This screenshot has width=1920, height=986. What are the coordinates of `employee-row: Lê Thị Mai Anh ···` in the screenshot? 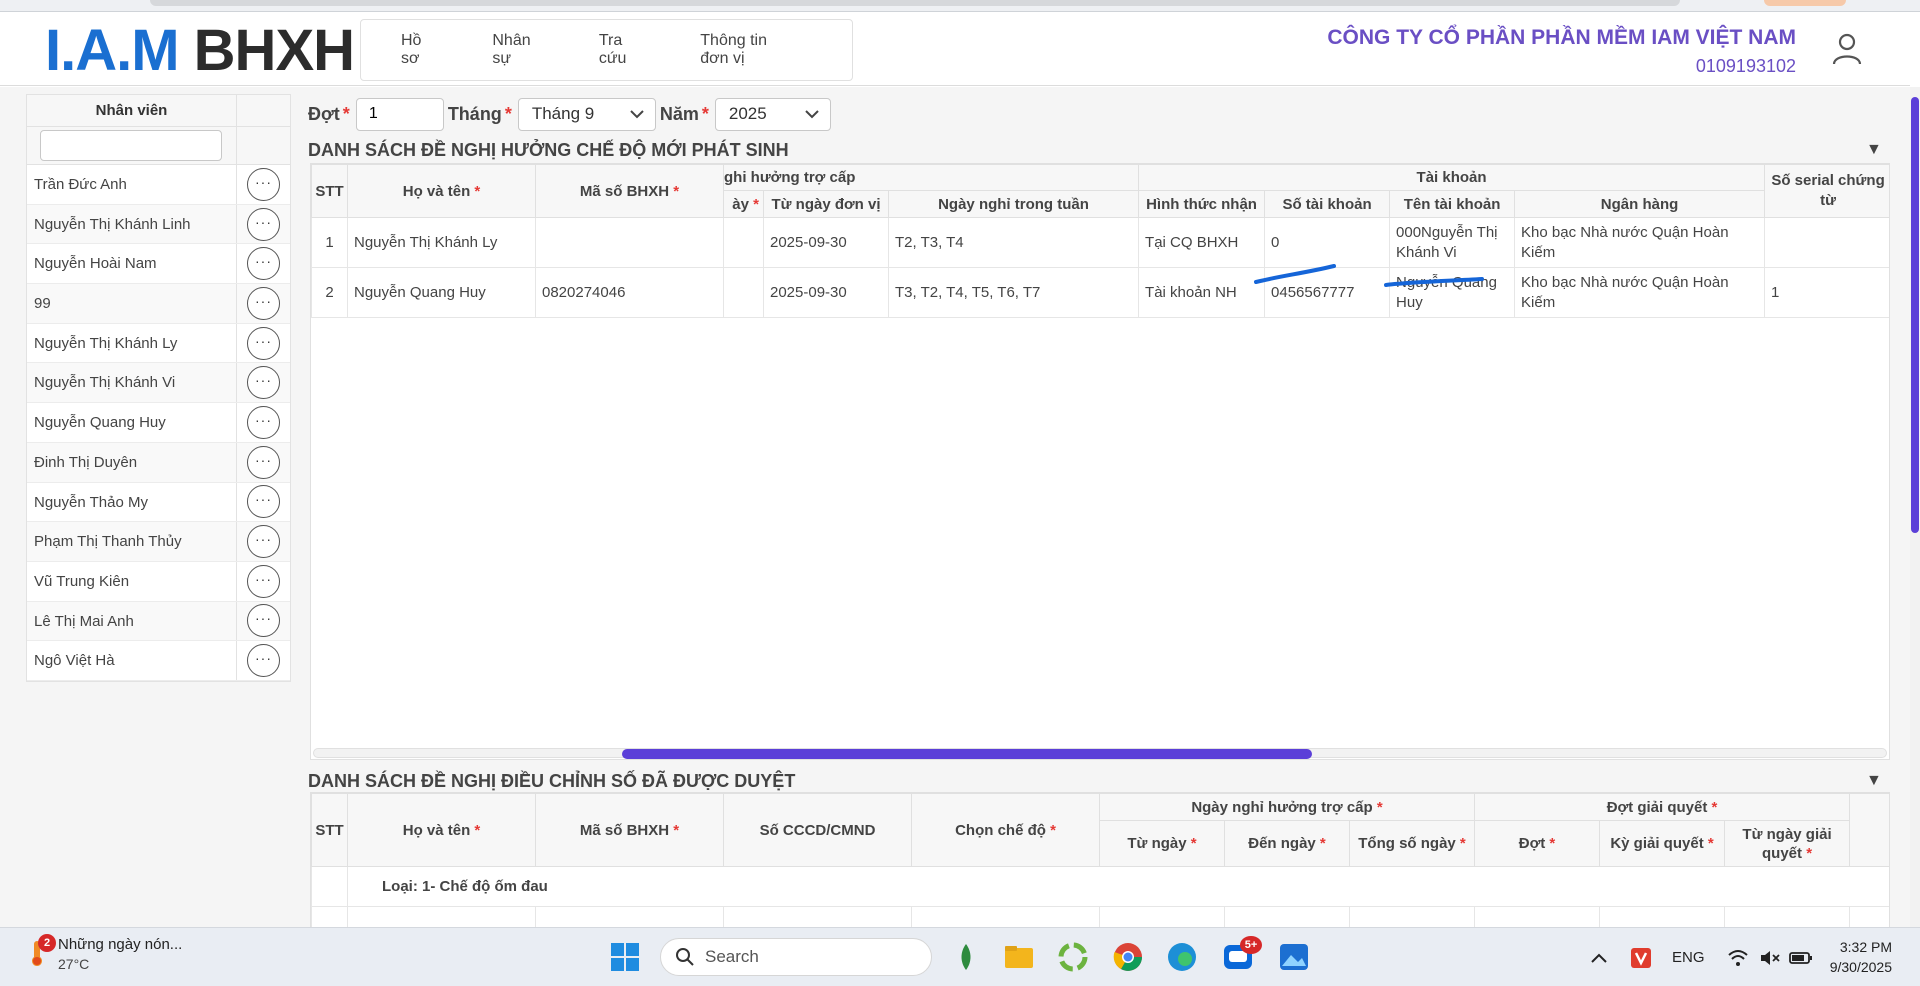 It's located at (158, 621).